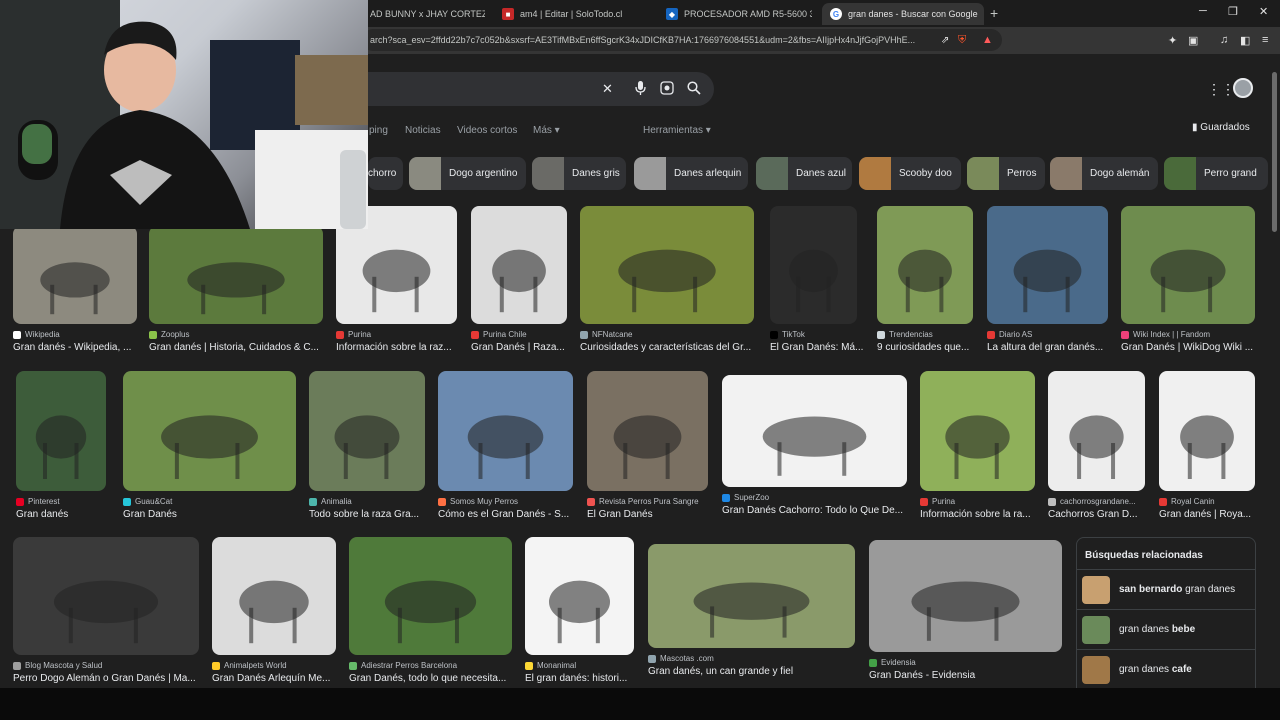  I want to click on result-source: Trendencias, so click(925, 334).